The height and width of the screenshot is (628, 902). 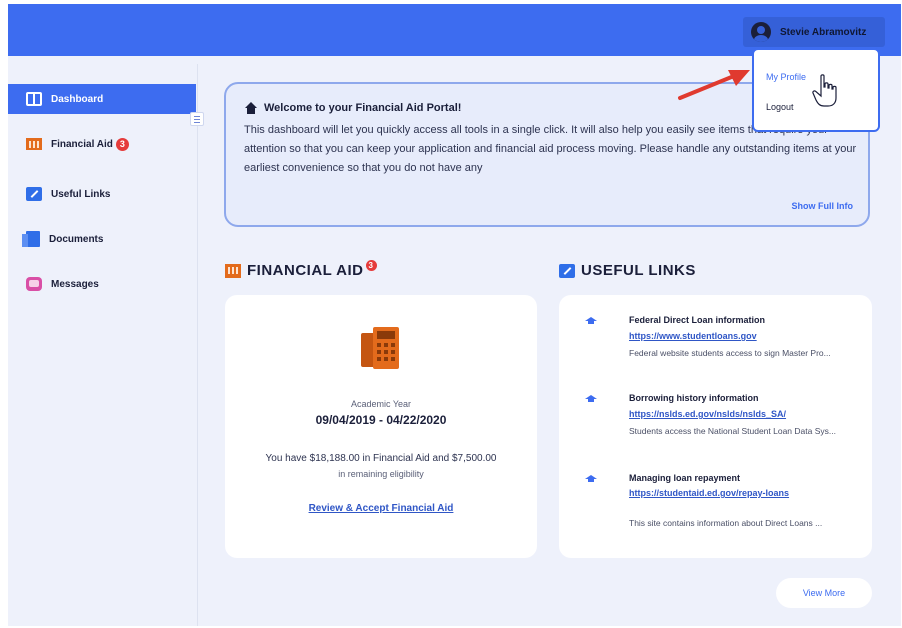 What do you see at coordinates (75, 284) in the screenshot?
I see `sidebar-item-label: Messages` at bounding box center [75, 284].